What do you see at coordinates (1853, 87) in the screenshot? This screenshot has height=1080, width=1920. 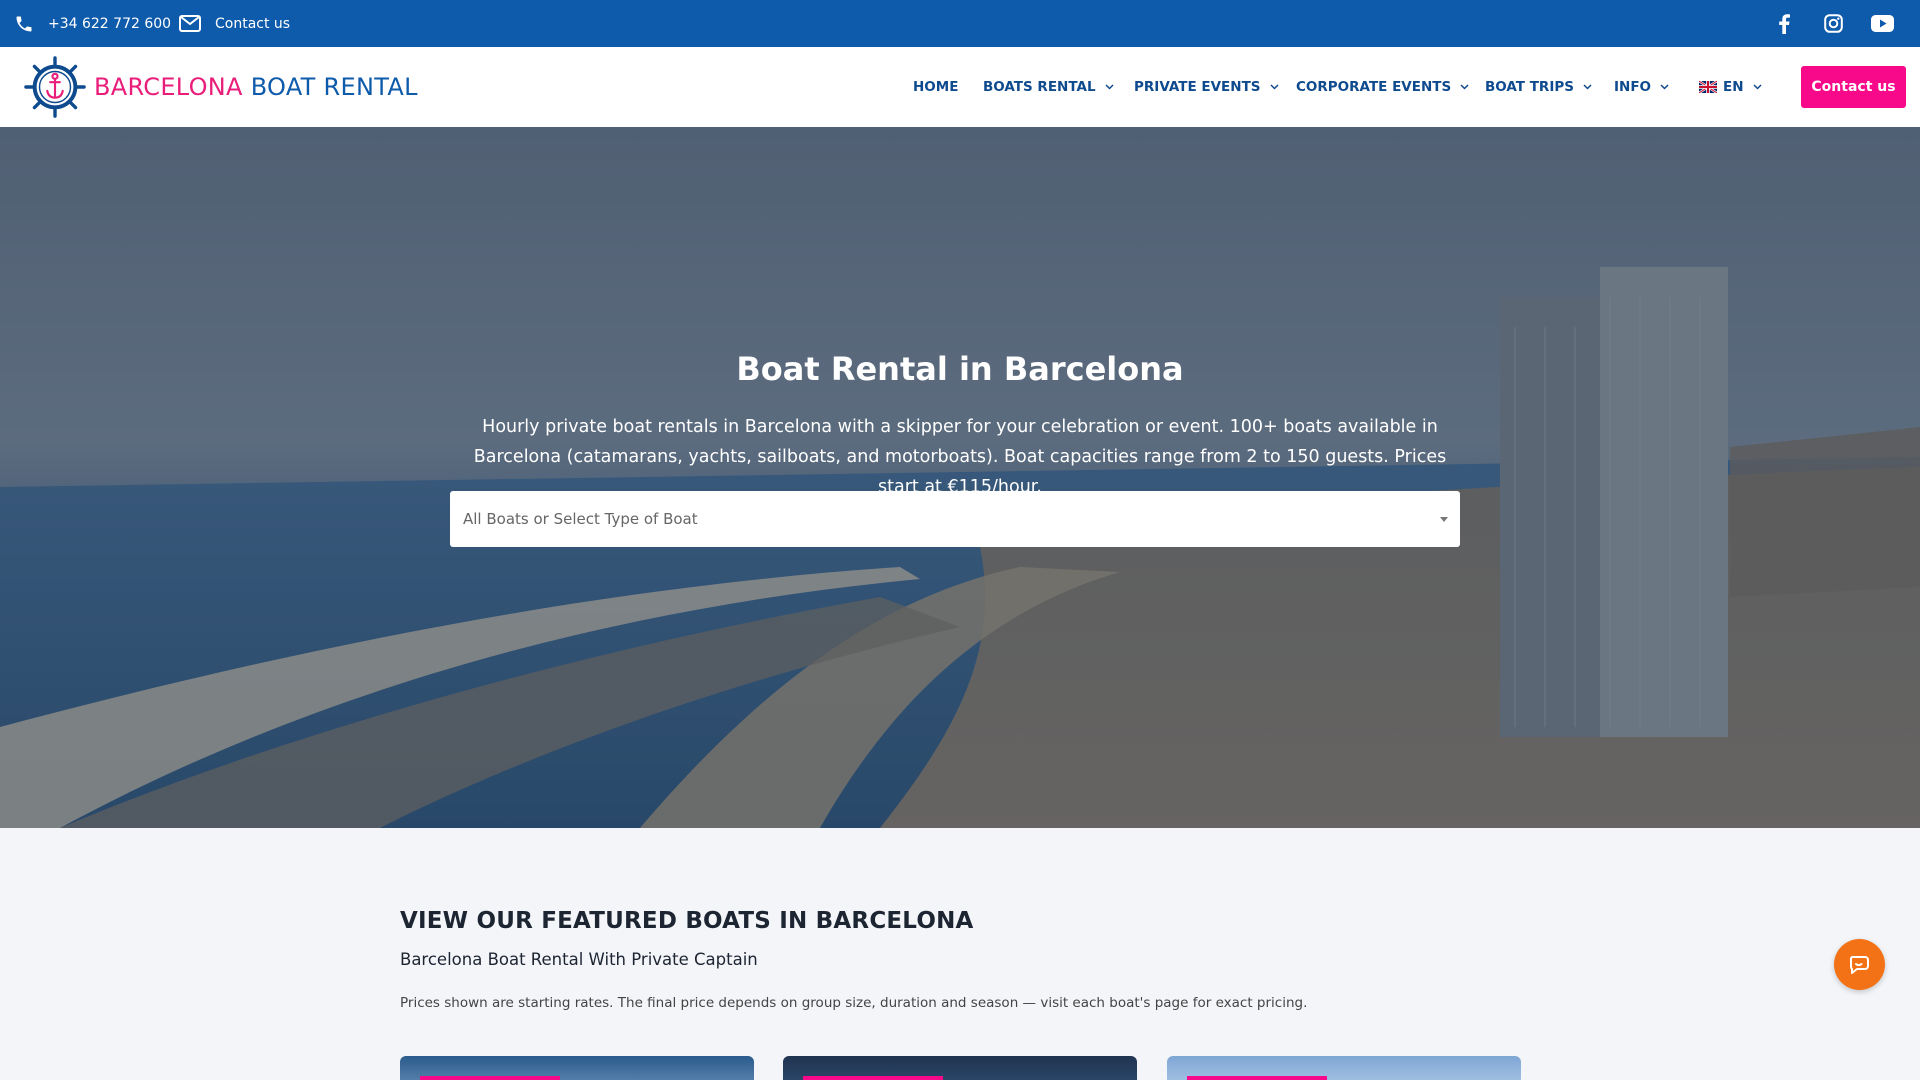 I see `contact-us-button: Contact us` at bounding box center [1853, 87].